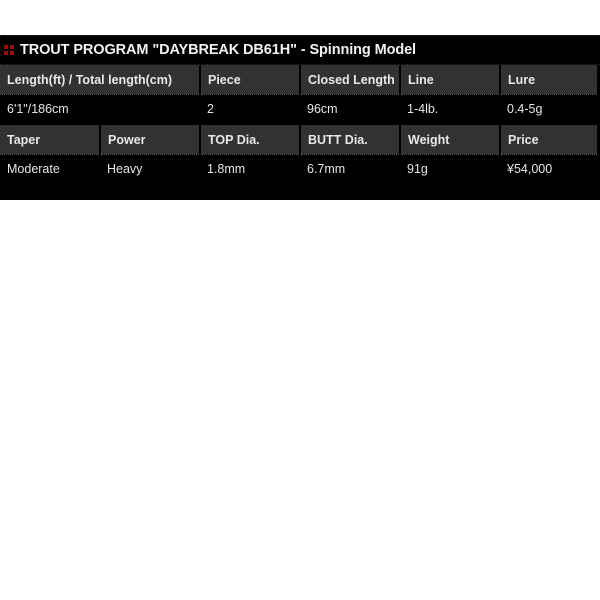  What do you see at coordinates (550, 109) in the screenshot?
I see `cell-lure: 0.4-5g` at bounding box center [550, 109].